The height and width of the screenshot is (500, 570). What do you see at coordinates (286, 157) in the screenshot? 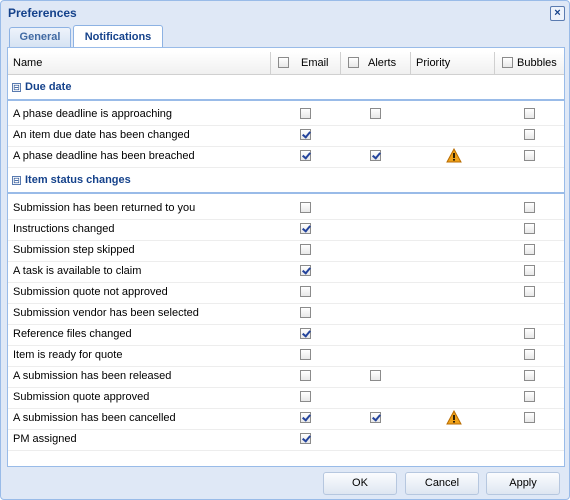
I see `table-row: A phase deadline has been breached` at bounding box center [286, 157].